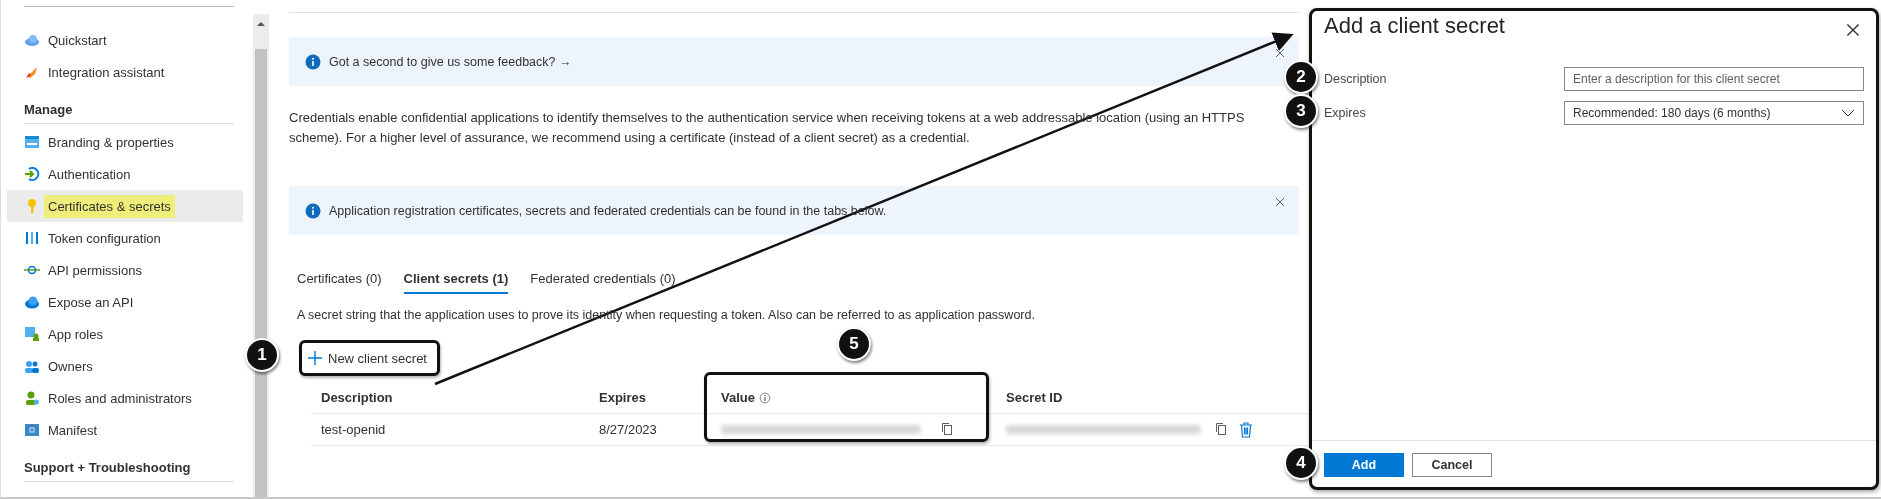 The image size is (1881, 499). What do you see at coordinates (125, 334) in the screenshot?
I see `nav-item: App roles` at bounding box center [125, 334].